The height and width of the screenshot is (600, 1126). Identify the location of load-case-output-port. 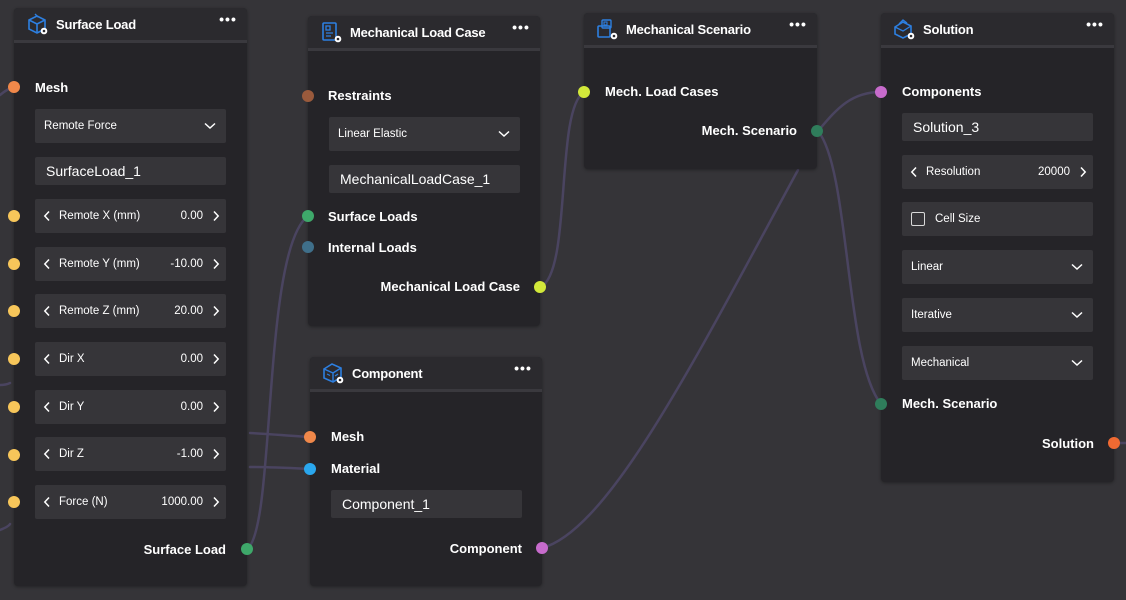
(540, 287).